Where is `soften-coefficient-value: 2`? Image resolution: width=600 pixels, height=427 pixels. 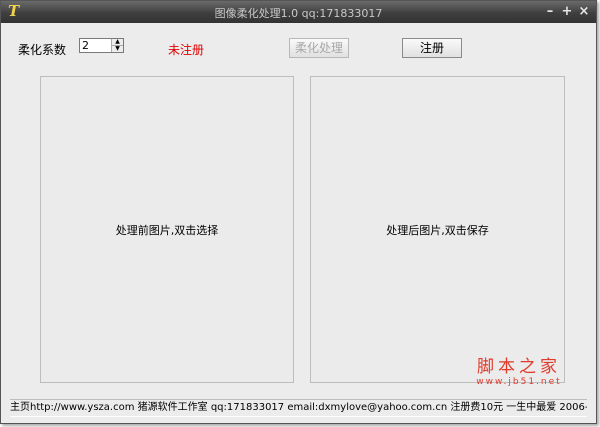 soften-coefficient-value: 2 is located at coordinates (85, 45).